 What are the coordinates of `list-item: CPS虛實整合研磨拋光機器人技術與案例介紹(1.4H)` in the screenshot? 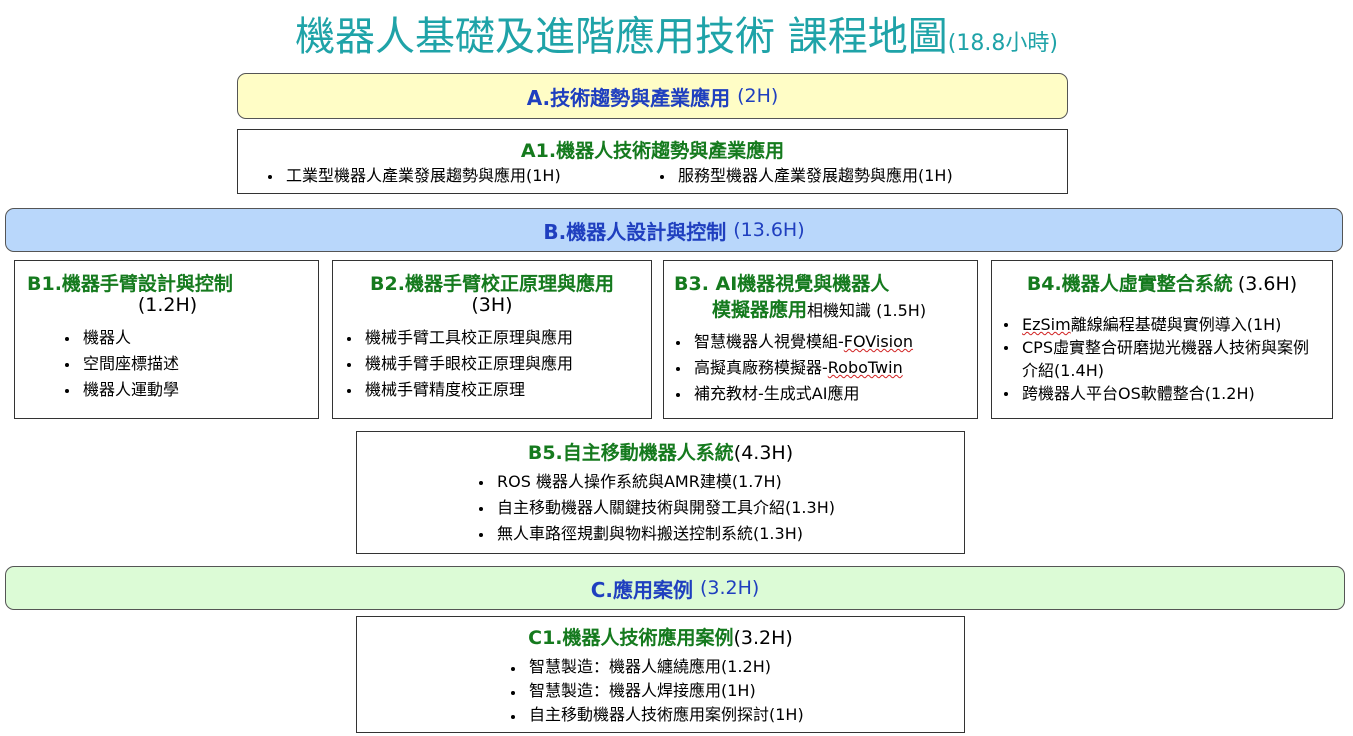 It's located at (1157, 359).